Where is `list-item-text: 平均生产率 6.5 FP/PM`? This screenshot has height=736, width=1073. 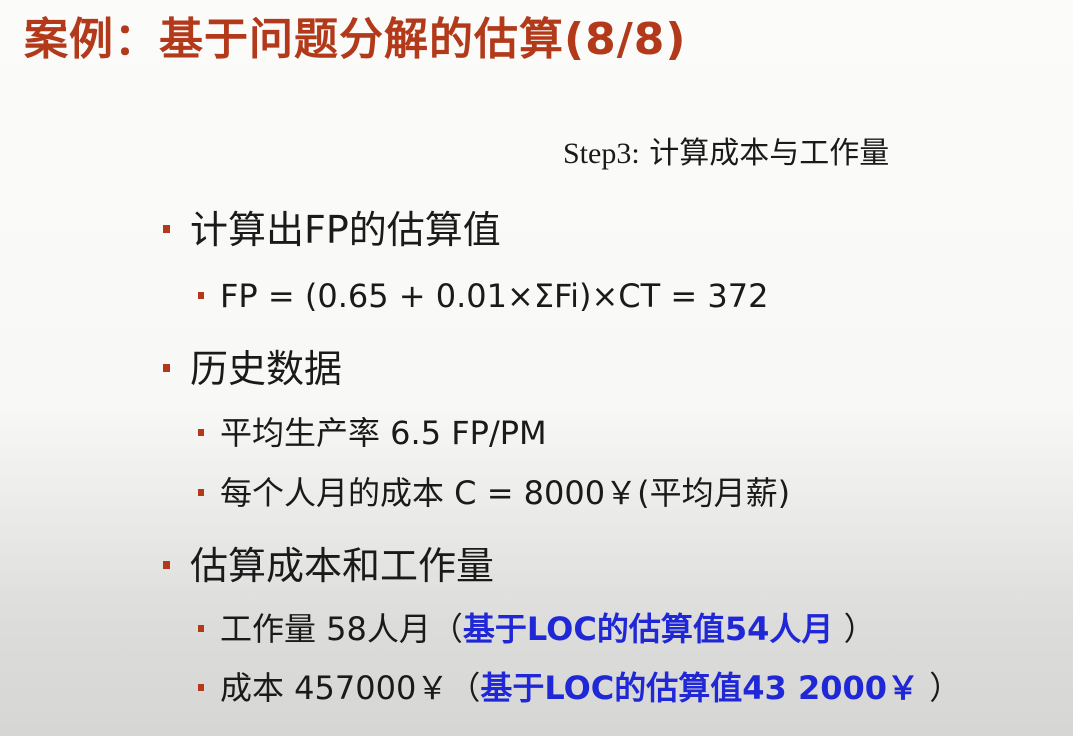
list-item-text: 平均生产率 6.5 FP/PM is located at coordinates (383, 433).